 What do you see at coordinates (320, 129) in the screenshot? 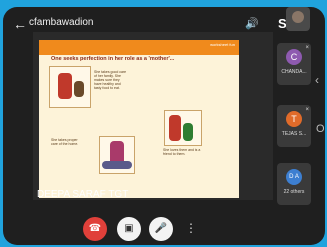
I see `circle-icon: O` at bounding box center [320, 129].